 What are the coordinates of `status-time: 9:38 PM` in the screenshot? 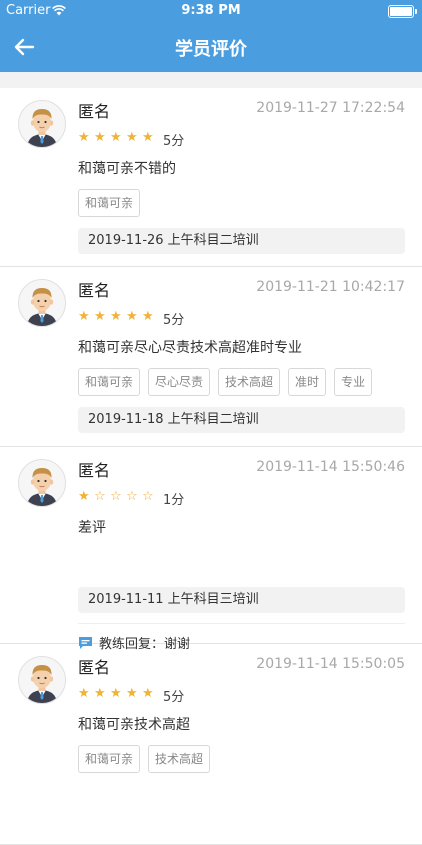 It's located at (211, 10).